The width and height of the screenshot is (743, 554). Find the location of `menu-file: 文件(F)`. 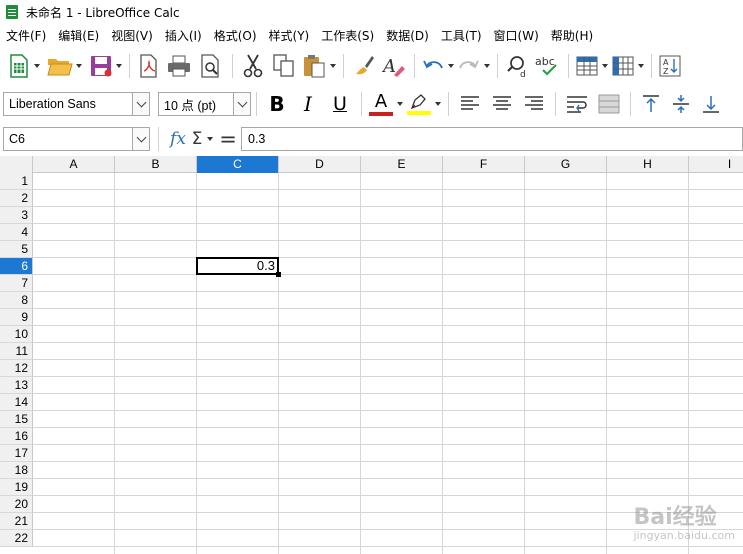

menu-file: 文件(F) is located at coordinates (26, 35).